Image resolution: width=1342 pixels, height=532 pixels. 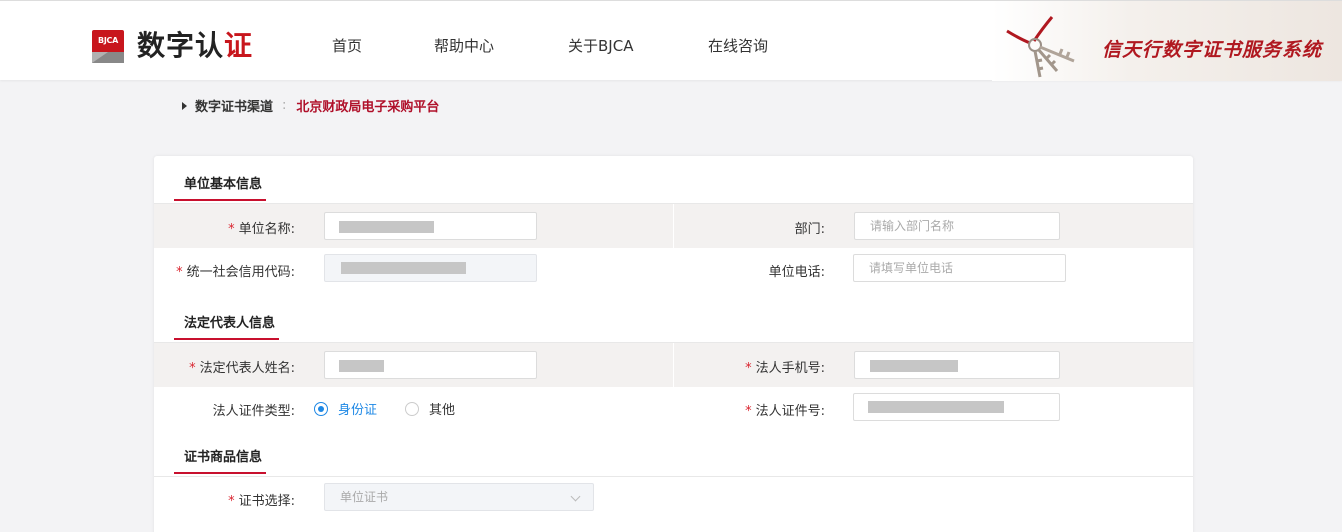 I want to click on logo-title: 数字认证, so click(x=195, y=45).